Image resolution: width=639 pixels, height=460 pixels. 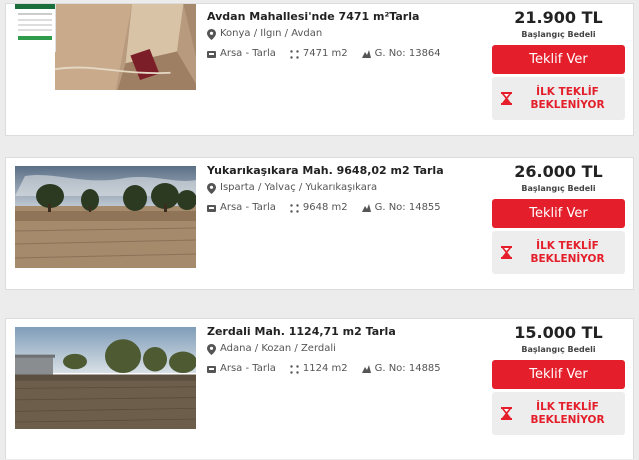 I want to click on listing-area: 9648 m2, so click(x=325, y=207).